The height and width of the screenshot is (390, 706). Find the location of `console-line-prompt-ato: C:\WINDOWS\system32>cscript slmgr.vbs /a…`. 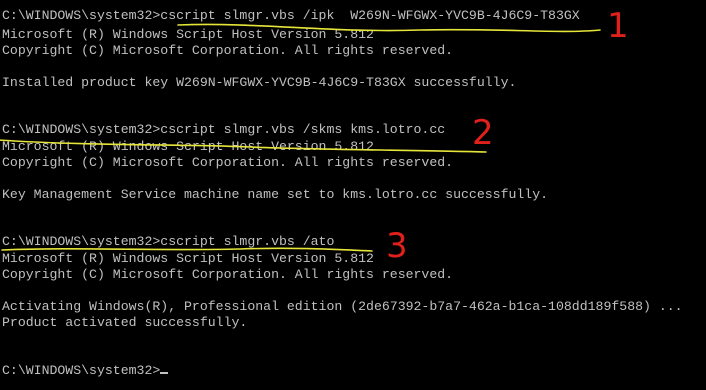

console-line-prompt-ato: C:\WINDOWS\system32>cscript slmgr.vbs /a… is located at coordinates (168, 241).